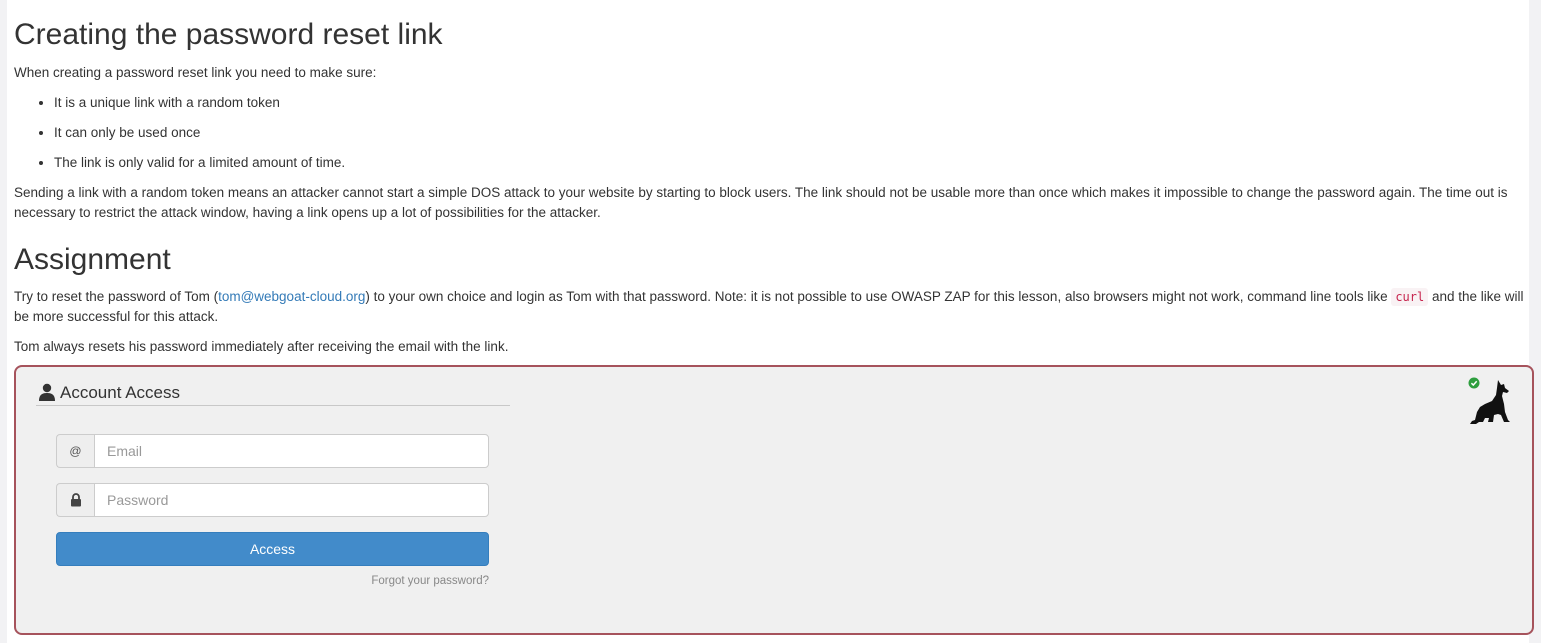  Describe the element at coordinates (291, 296) in the screenshot. I see `tom-email-link: tom@webgoat-cloud.org` at that location.